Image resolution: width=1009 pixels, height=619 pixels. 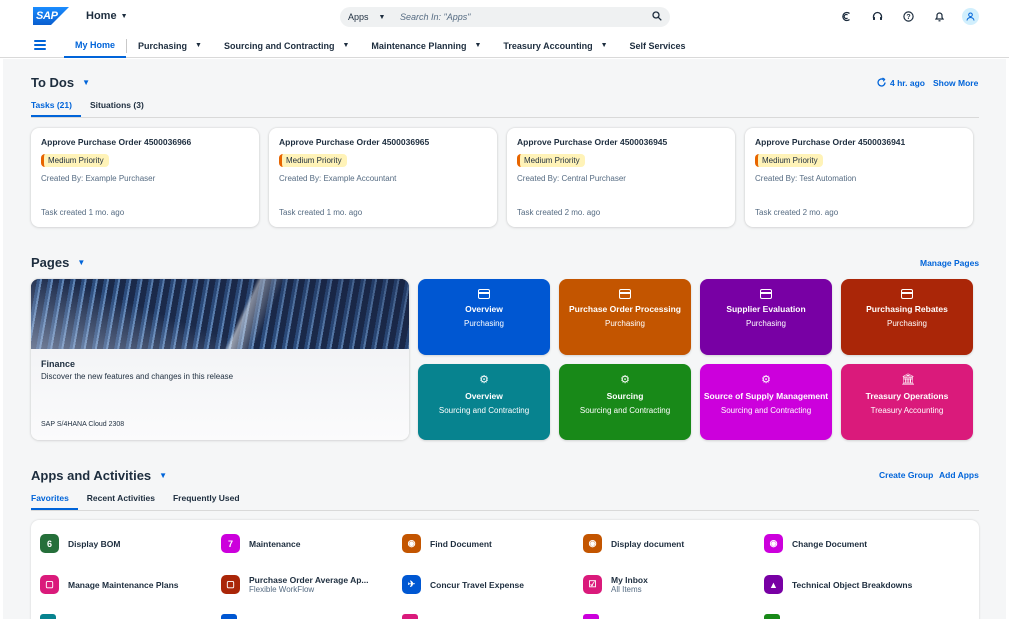 I want to click on nav-treasury-accounting: Treasury Accounting ▼, so click(x=555, y=45).